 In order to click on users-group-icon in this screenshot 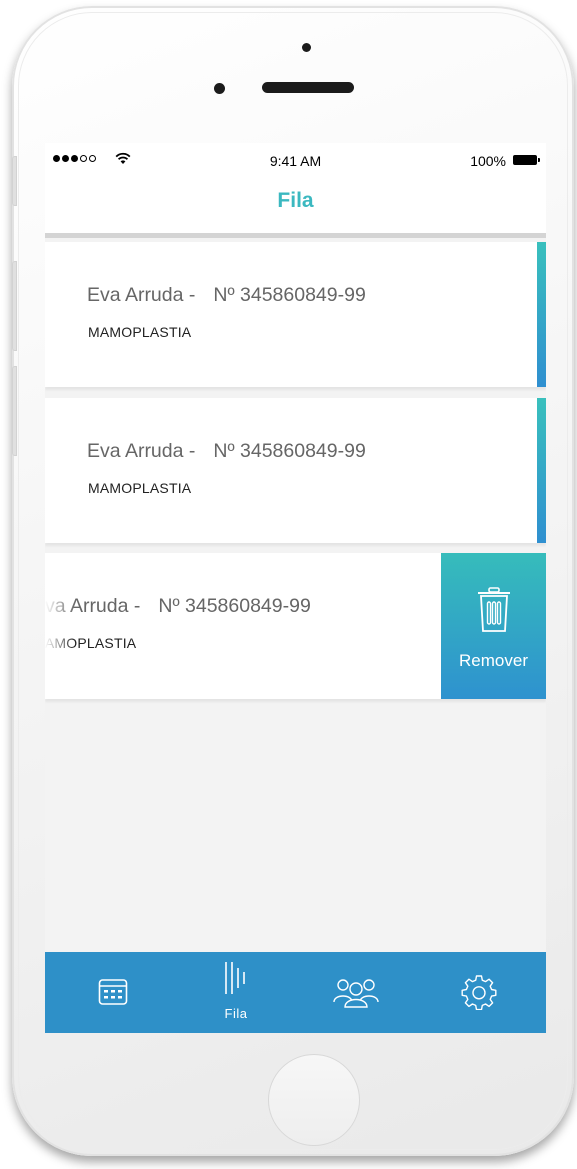, I will do `click(356, 993)`.